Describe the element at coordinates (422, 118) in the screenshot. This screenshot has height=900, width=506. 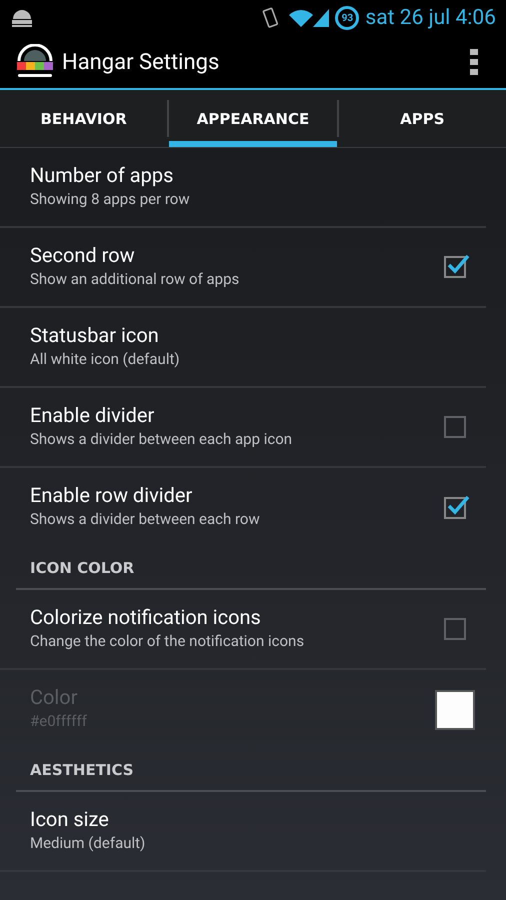
I see `tab: APPS` at that location.